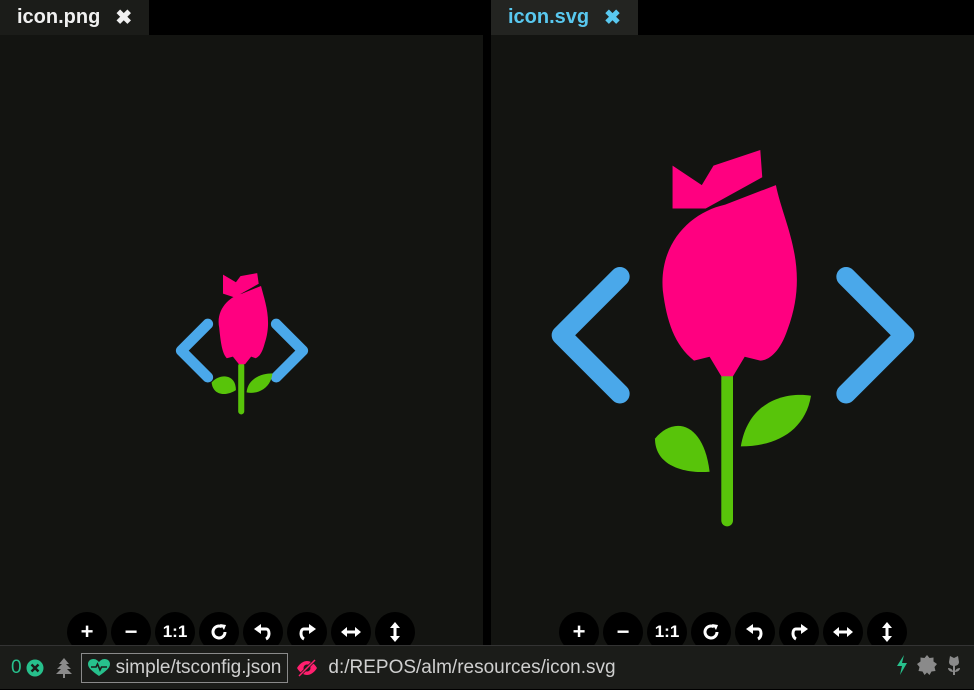  I want to click on rose-code-image, so click(242, 344).